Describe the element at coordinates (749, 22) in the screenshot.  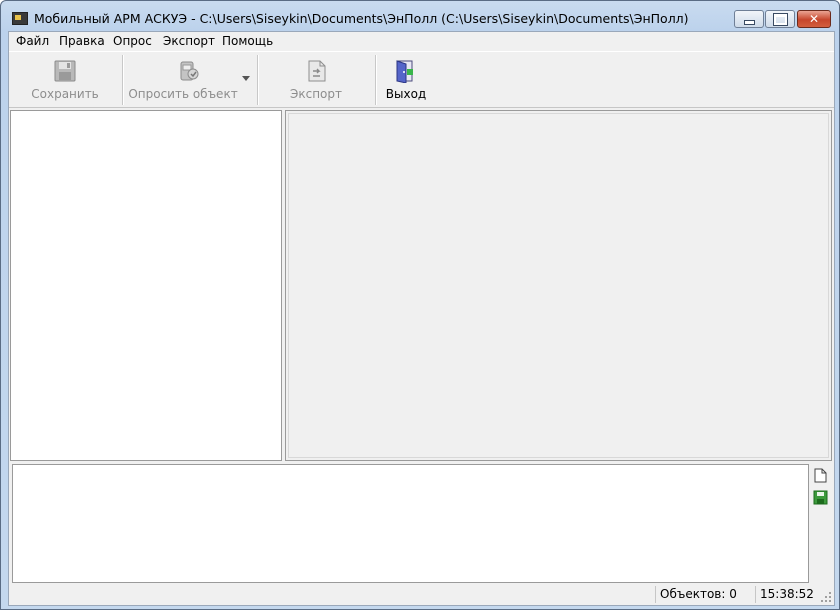
I see `minimize-icon` at that location.